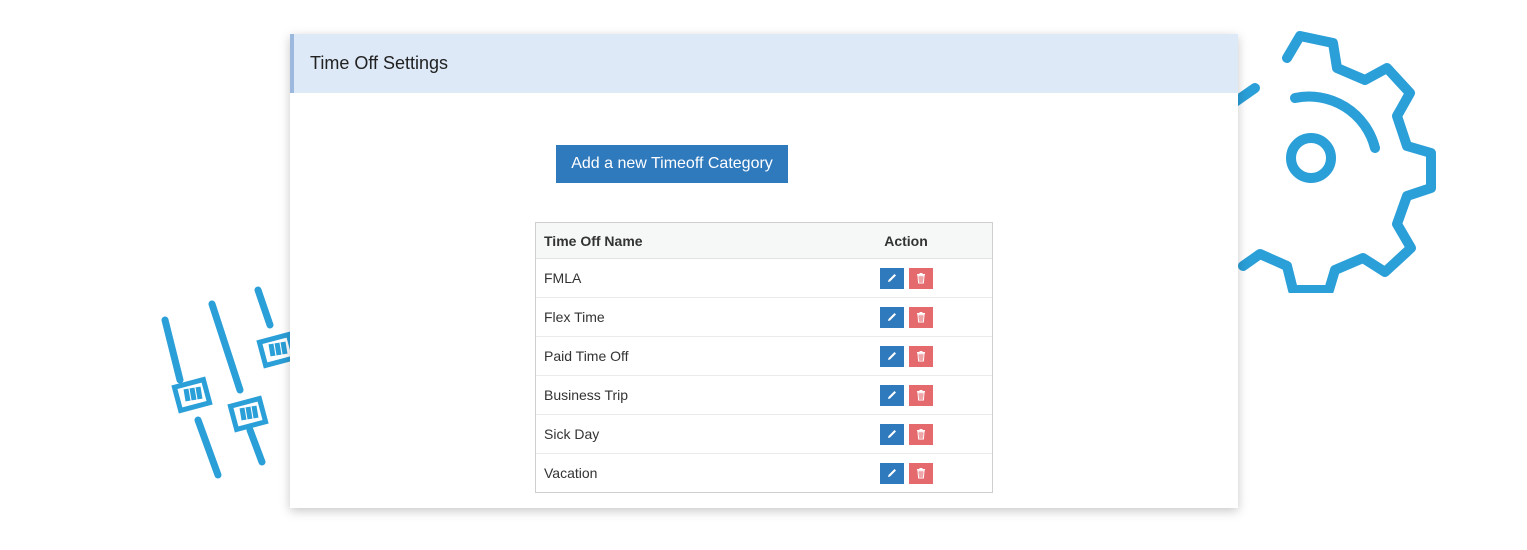 This screenshot has height=550, width=1527. I want to click on timeoff-name: Paid Time Off, so click(586, 356).